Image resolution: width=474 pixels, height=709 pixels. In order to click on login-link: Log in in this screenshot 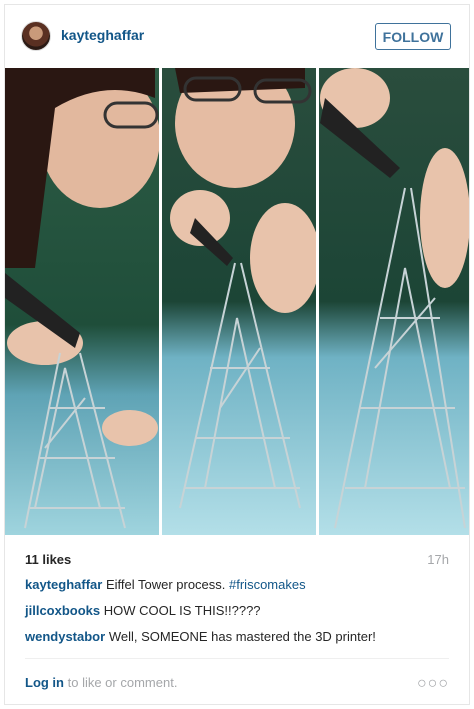, I will do `click(44, 682)`.